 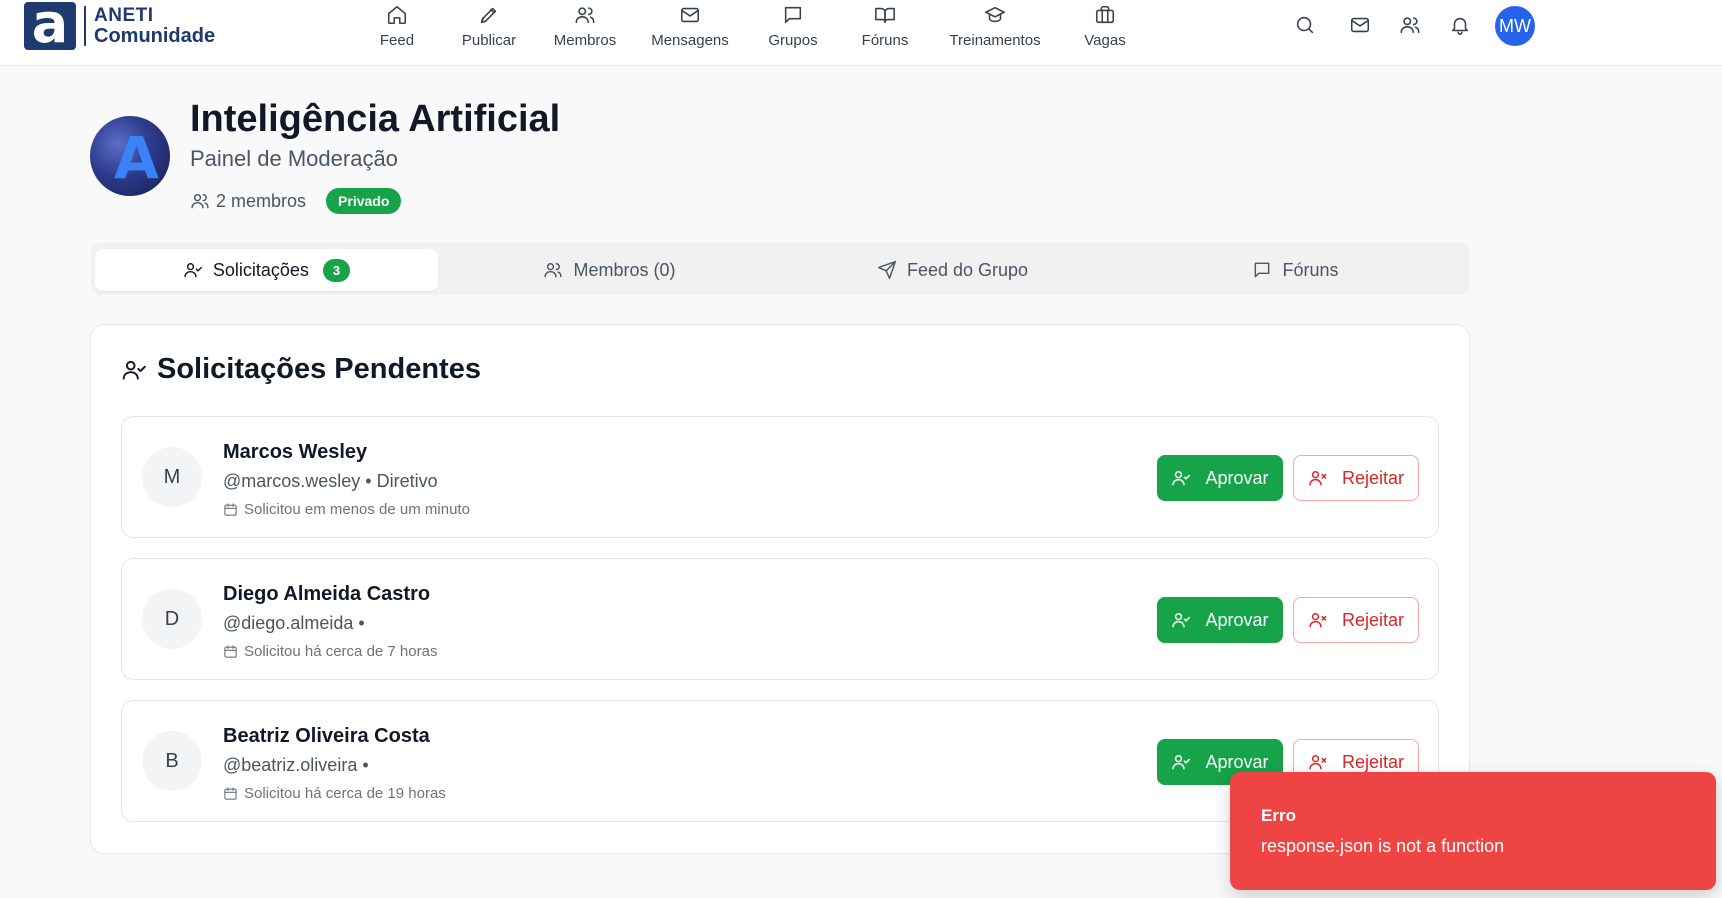 What do you see at coordinates (319, 369) in the screenshot?
I see `pending-requests-heading: Solicitações Pendentes` at bounding box center [319, 369].